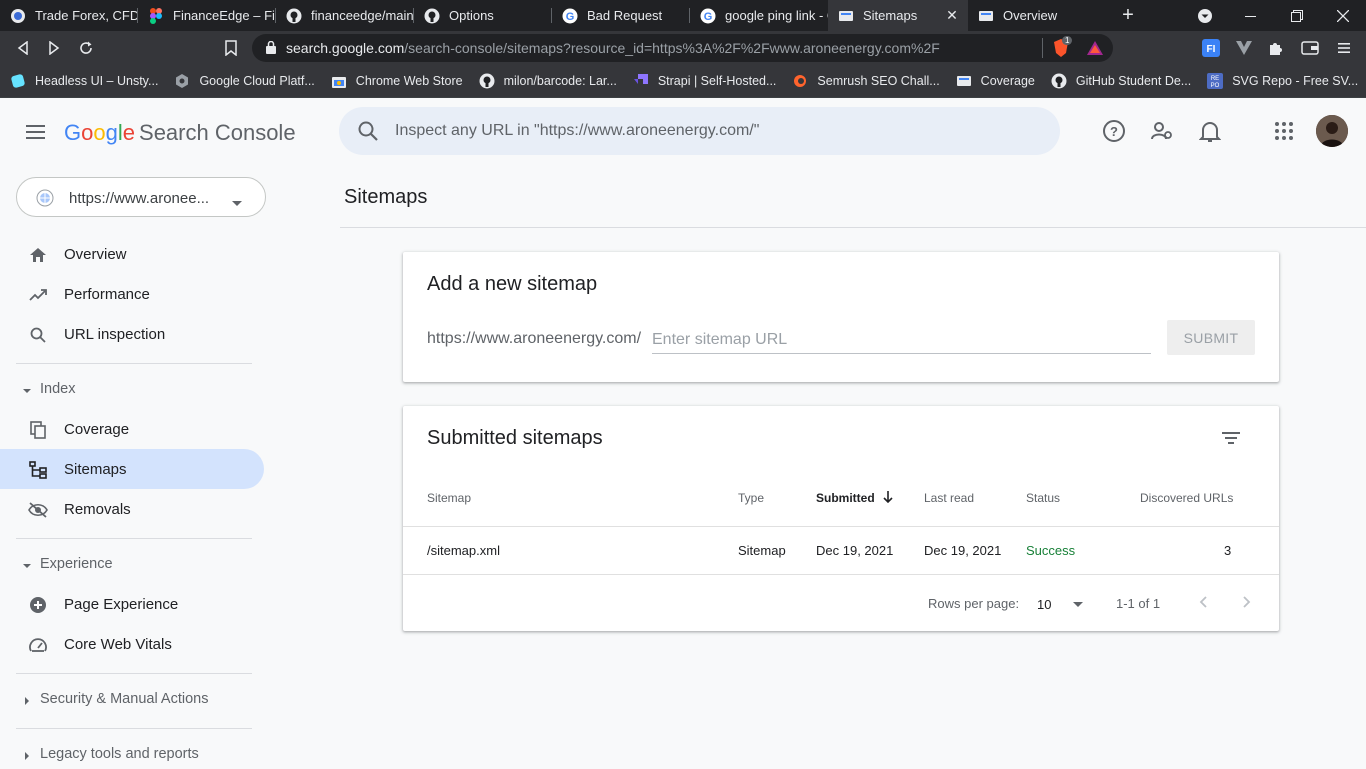 The height and width of the screenshot is (769, 1366). Describe the element at coordinates (715, 131) in the screenshot. I see `search-input` at that location.